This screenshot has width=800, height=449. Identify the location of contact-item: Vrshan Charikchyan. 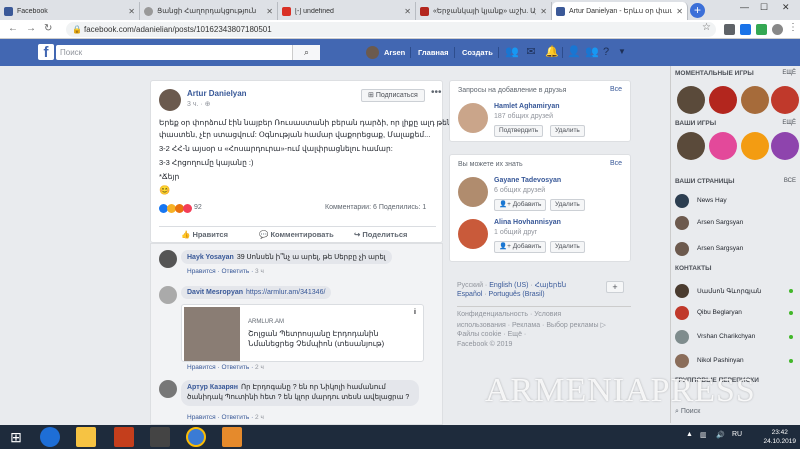
(737, 337).